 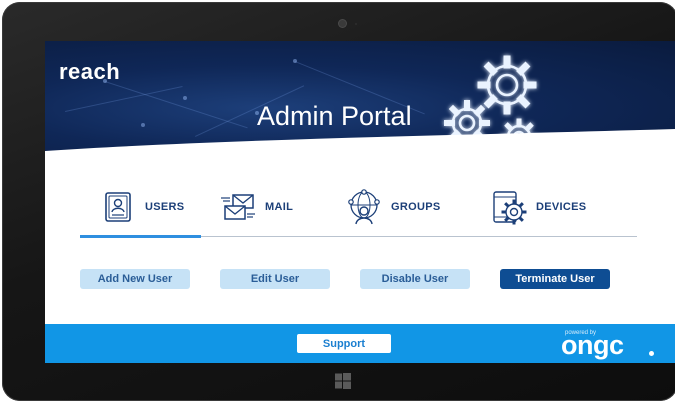 What do you see at coordinates (165, 207) in the screenshot?
I see `tab-label: USERS` at bounding box center [165, 207].